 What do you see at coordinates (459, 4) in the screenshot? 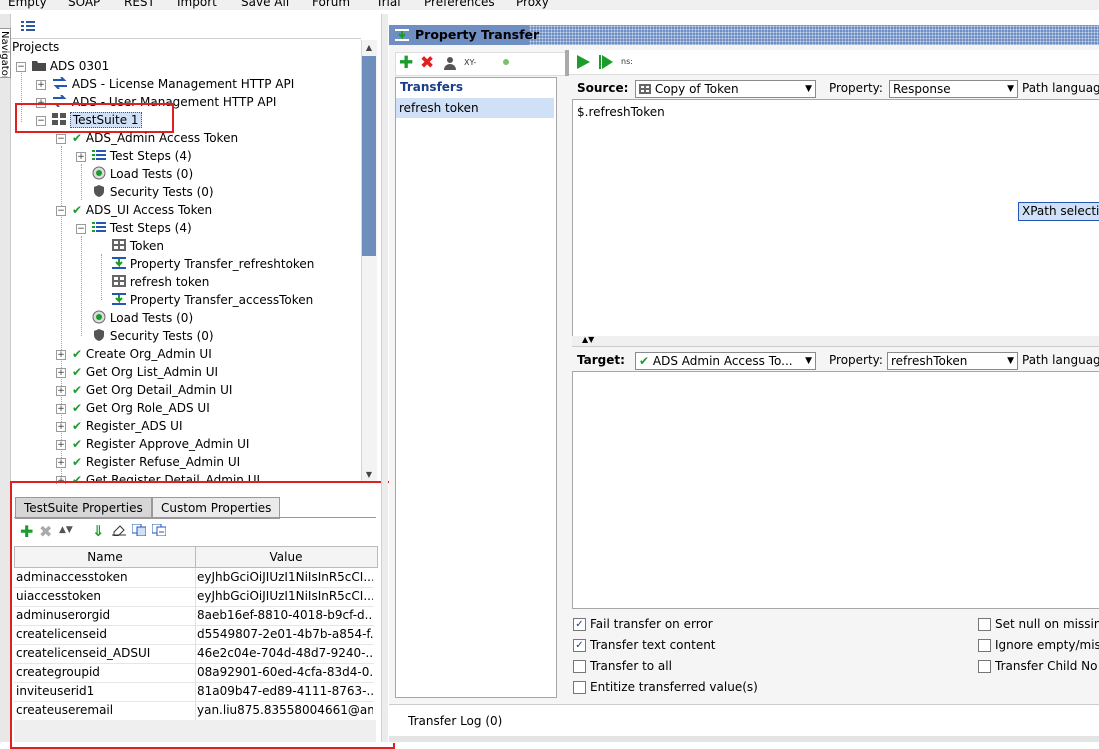
I see `menu-preferences: Preferences` at bounding box center [459, 4].